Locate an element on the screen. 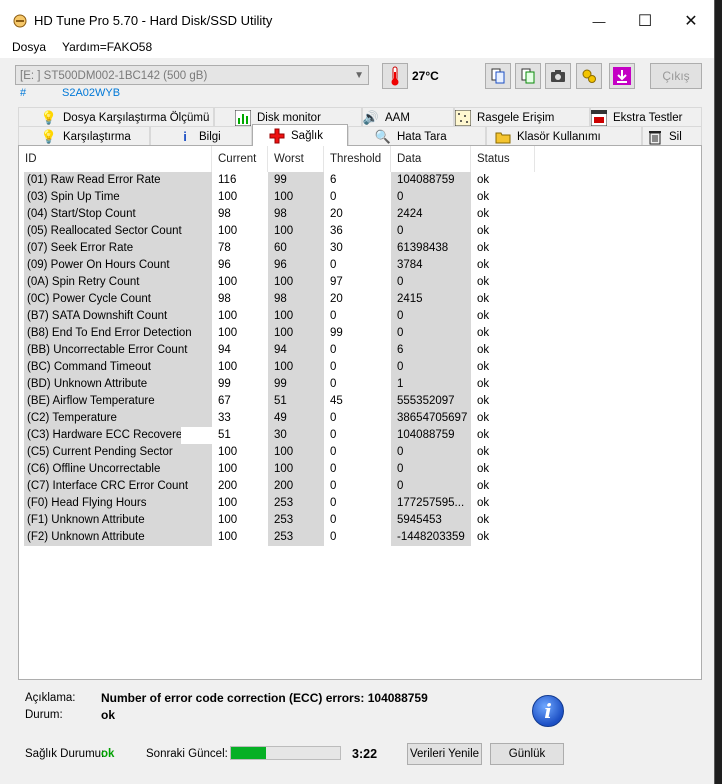 The height and width of the screenshot is (784, 722). trash-icon is located at coordinates (655, 137).